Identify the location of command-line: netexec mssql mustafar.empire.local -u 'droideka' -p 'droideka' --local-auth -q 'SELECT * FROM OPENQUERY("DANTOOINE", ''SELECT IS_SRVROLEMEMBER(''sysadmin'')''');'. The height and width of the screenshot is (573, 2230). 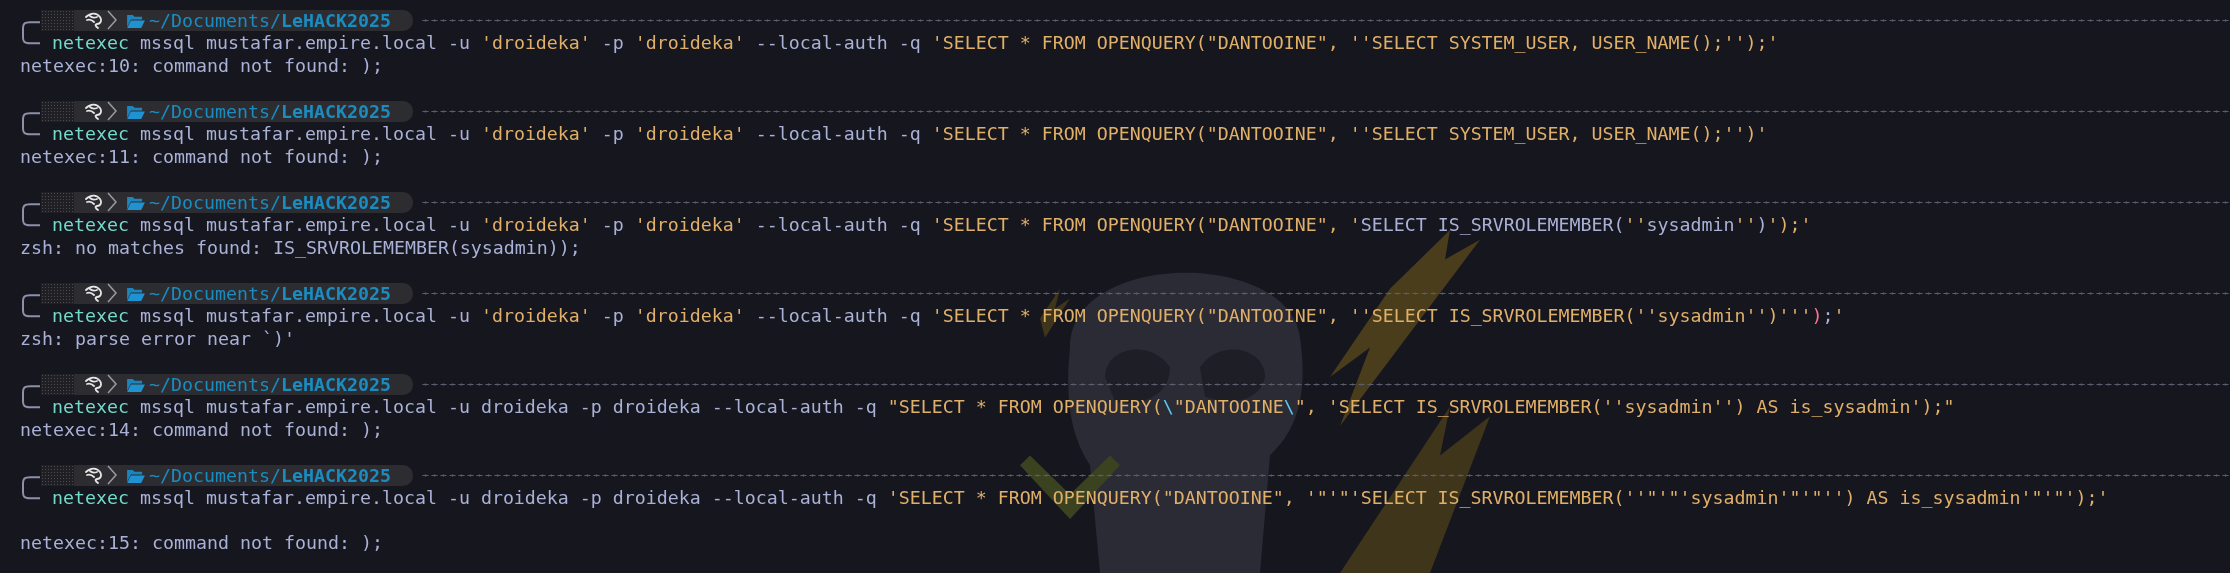
(948, 316).